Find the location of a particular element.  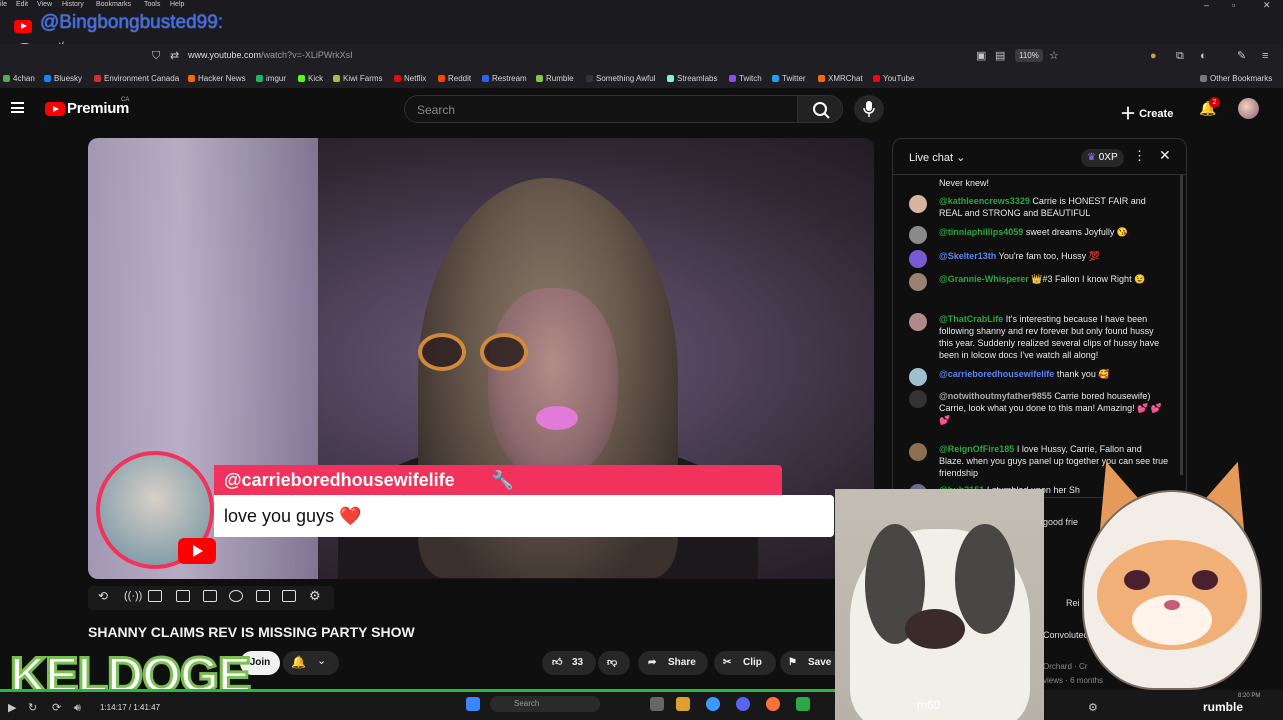

extension-icon: ● is located at coordinates (1153, 56).